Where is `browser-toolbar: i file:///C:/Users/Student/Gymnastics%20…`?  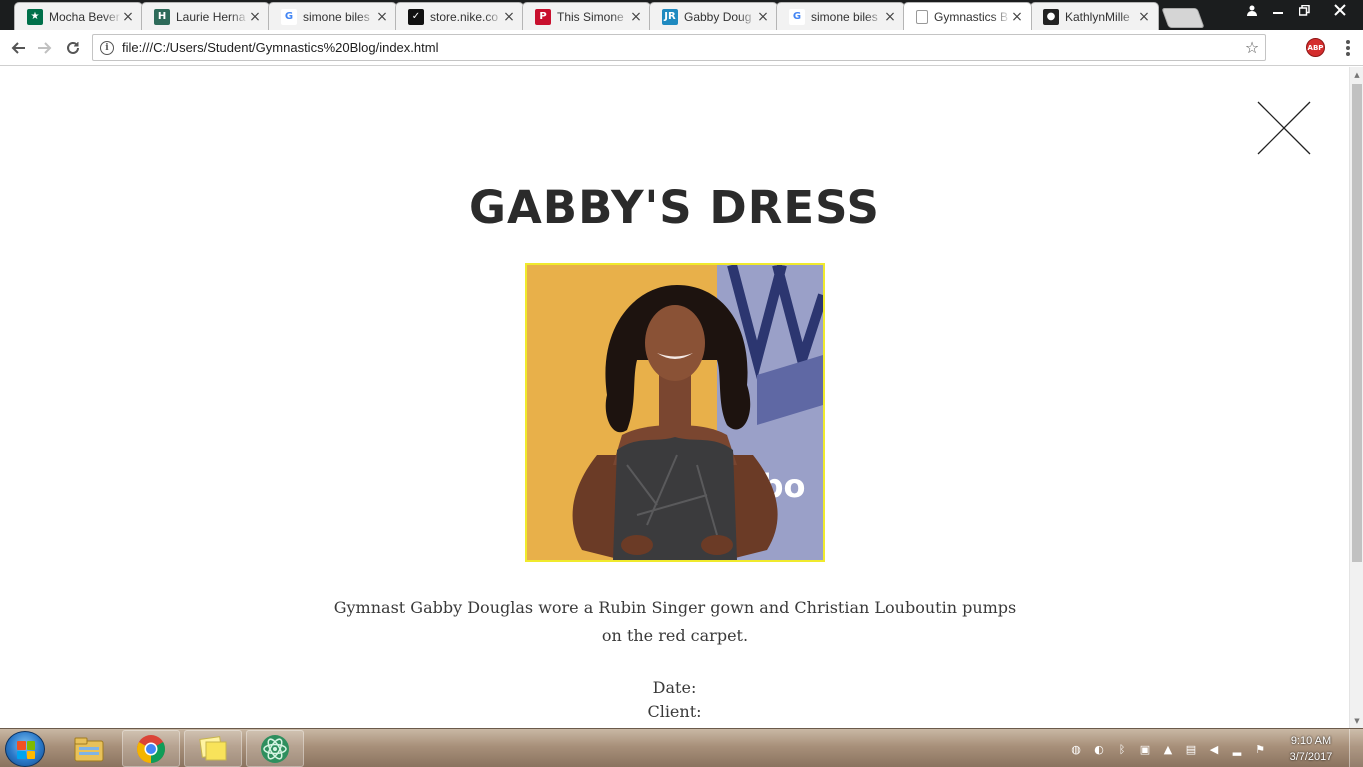
browser-toolbar: i file:///C:/Users/Student/Gymnastics%20… is located at coordinates (681, 48).